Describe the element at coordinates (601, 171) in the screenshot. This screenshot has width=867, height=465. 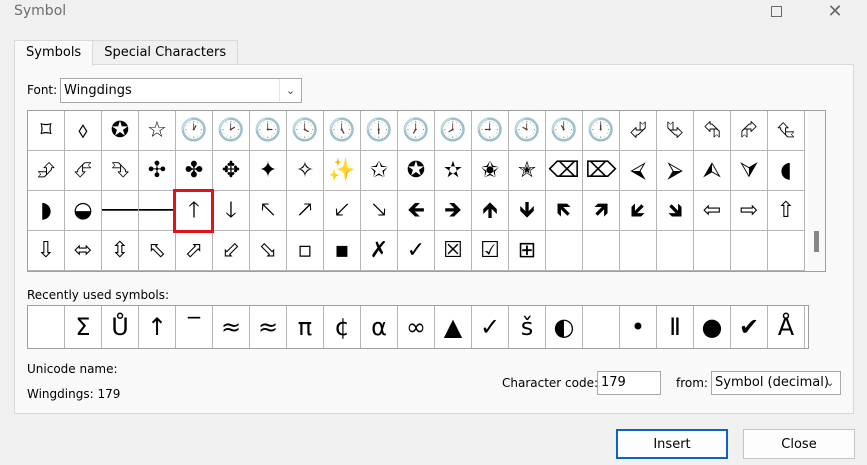
I see `symbol-cell: ⌦` at that location.